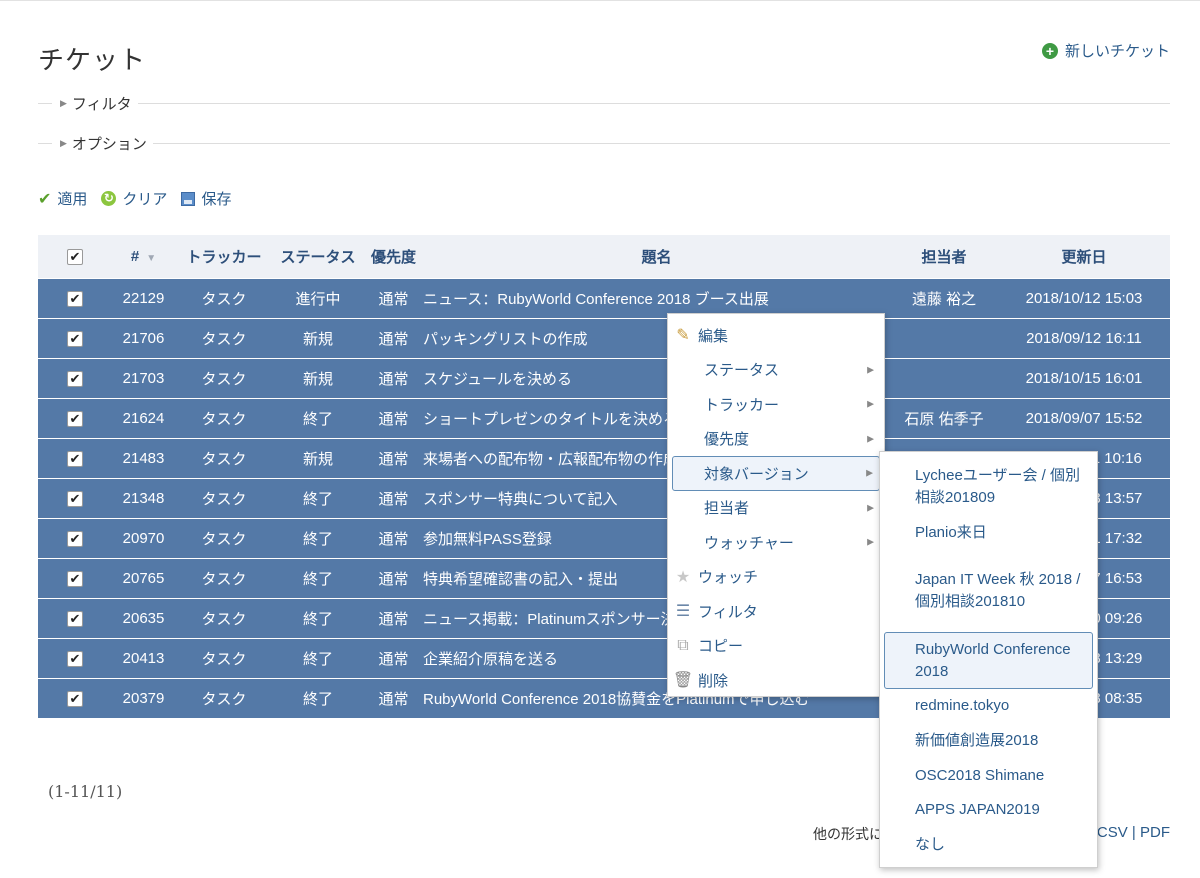 This screenshot has height=878, width=1200. I want to click on context-menu-copy: ⧉ コピー, so click(776, 646).